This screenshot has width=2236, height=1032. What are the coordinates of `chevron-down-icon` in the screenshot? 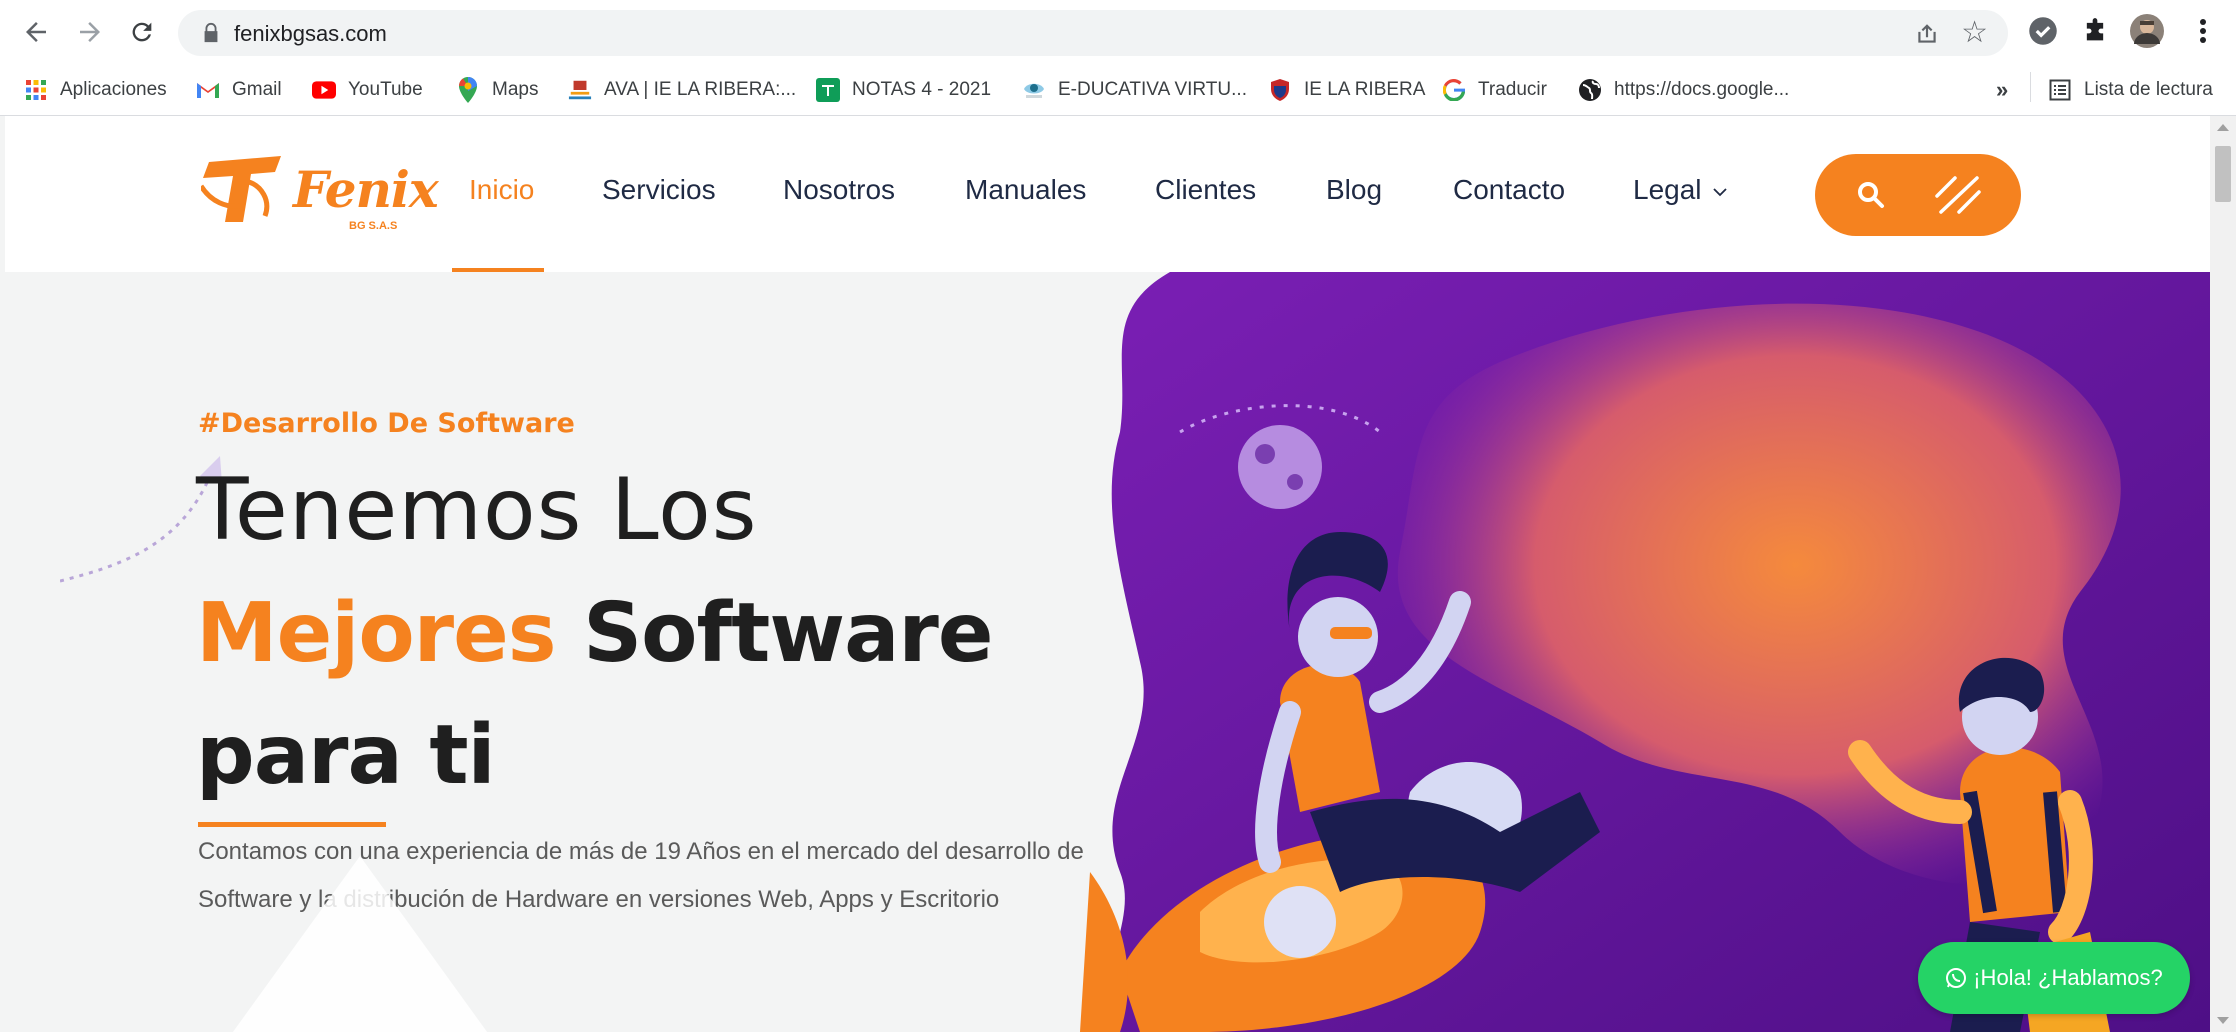 It's located at (1720, 191).